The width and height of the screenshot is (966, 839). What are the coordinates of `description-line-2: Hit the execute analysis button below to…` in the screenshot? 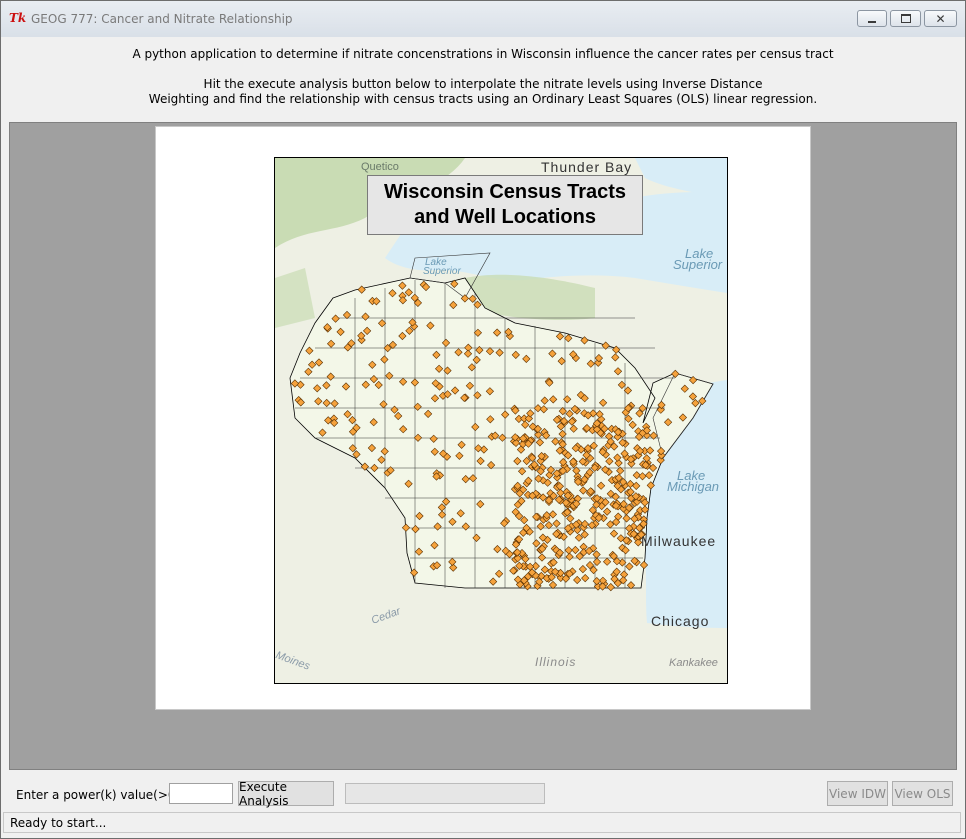 It's located at (483, 84).